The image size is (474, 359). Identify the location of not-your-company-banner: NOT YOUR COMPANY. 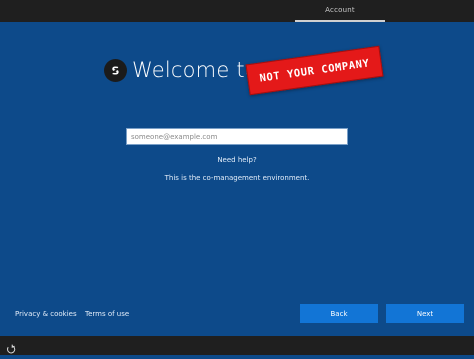
(314, 70).